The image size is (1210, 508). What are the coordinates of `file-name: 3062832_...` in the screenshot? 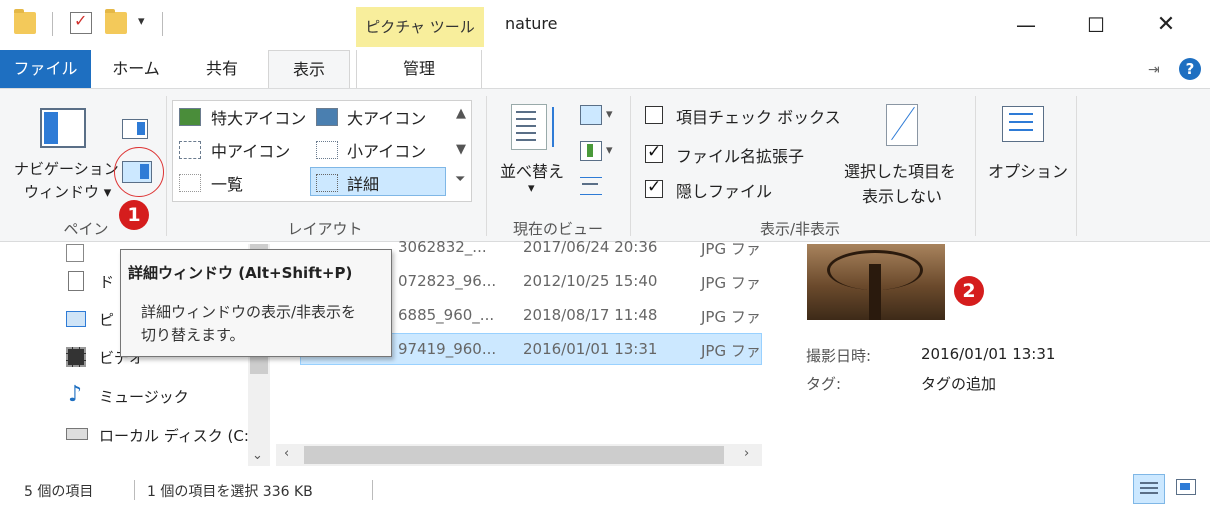 It's located at (442, 247).